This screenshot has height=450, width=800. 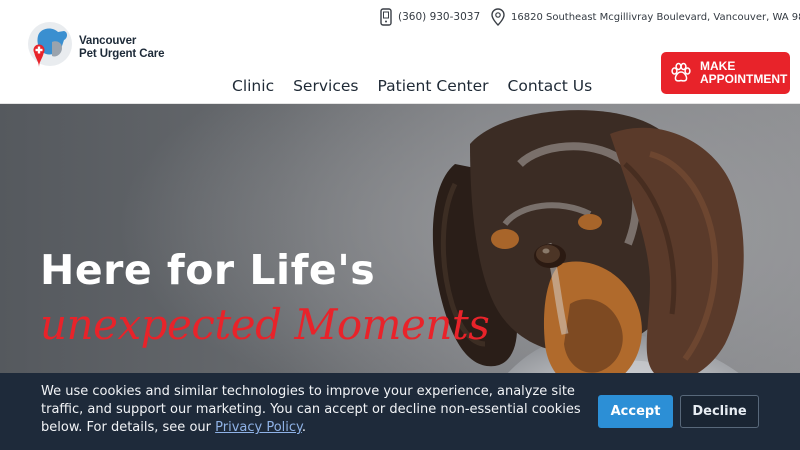 I want to click on paw-icon, so click(x=681, y=72).